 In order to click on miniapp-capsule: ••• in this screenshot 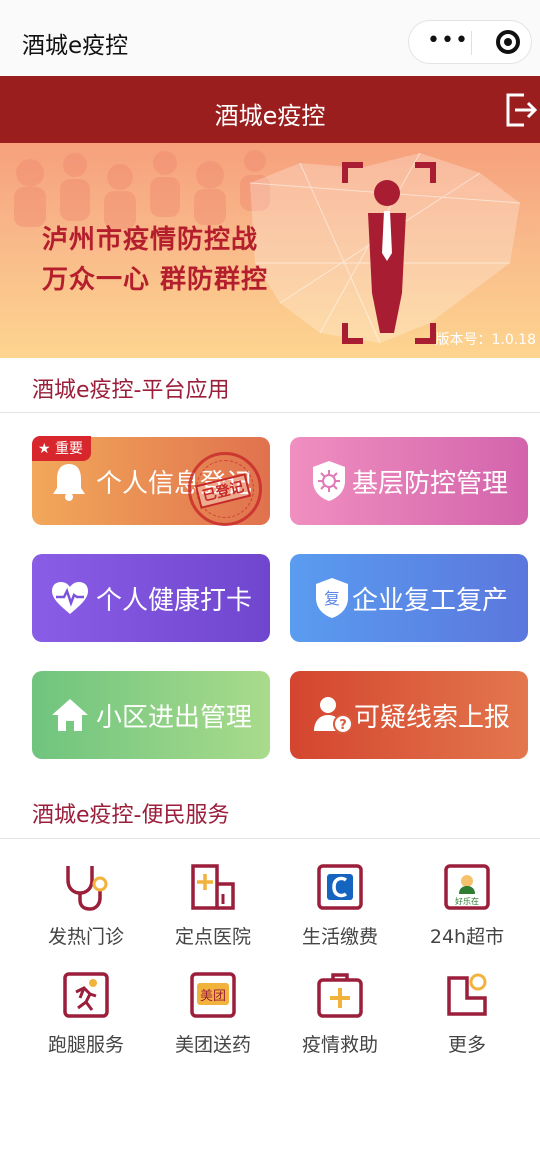, I will do `click(470, 42)`.